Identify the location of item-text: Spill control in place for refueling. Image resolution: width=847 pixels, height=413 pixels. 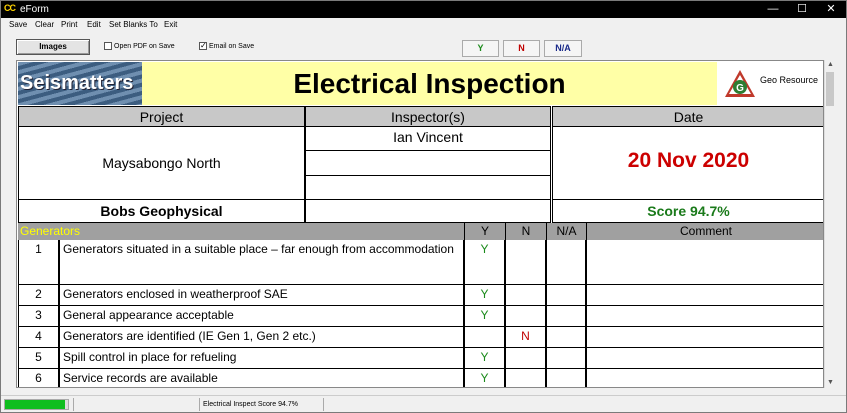
(261, 358).